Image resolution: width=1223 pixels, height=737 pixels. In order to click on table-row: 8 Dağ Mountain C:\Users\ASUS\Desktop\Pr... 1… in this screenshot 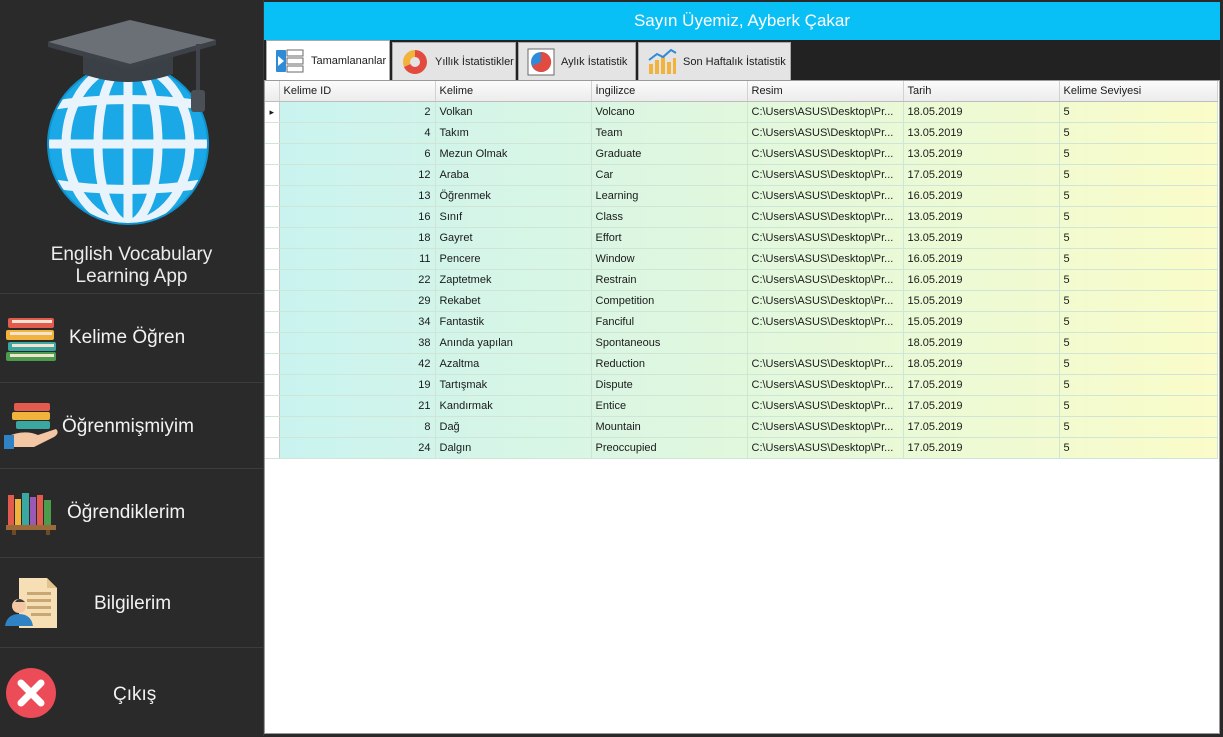, I will do `click(741, 427)`.